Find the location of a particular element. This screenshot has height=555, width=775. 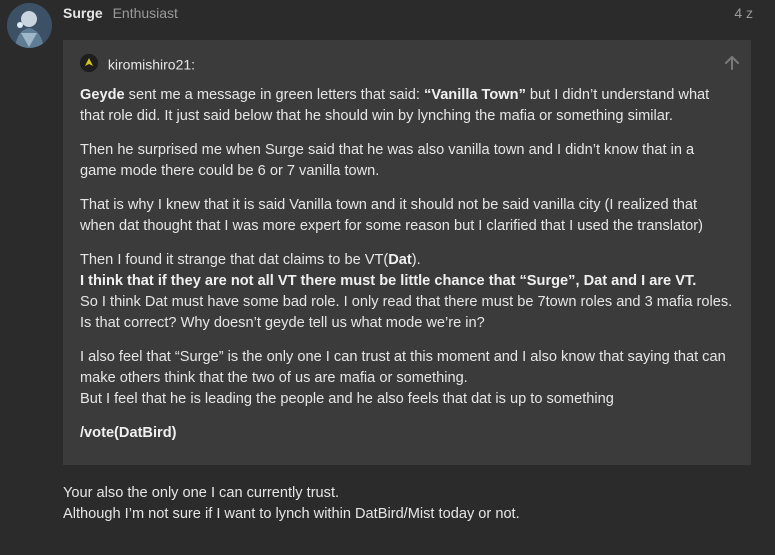

quote-header: kiromishiro21: is located at coordinates (409, 63).